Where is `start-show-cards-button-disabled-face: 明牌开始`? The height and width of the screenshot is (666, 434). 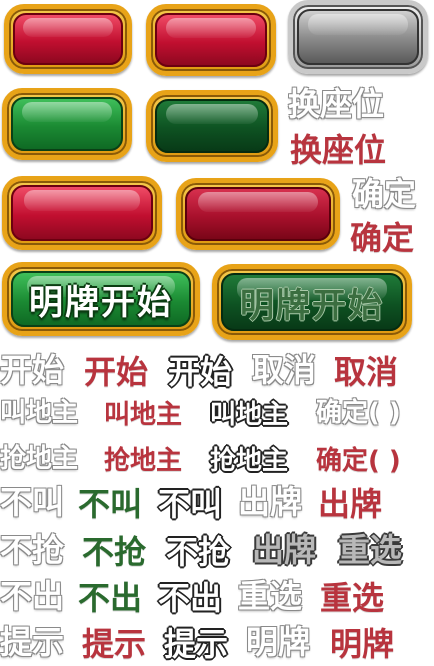 start-show-cards-button-disabled-face: 明牌开始 is located at coordinates (312, 302).